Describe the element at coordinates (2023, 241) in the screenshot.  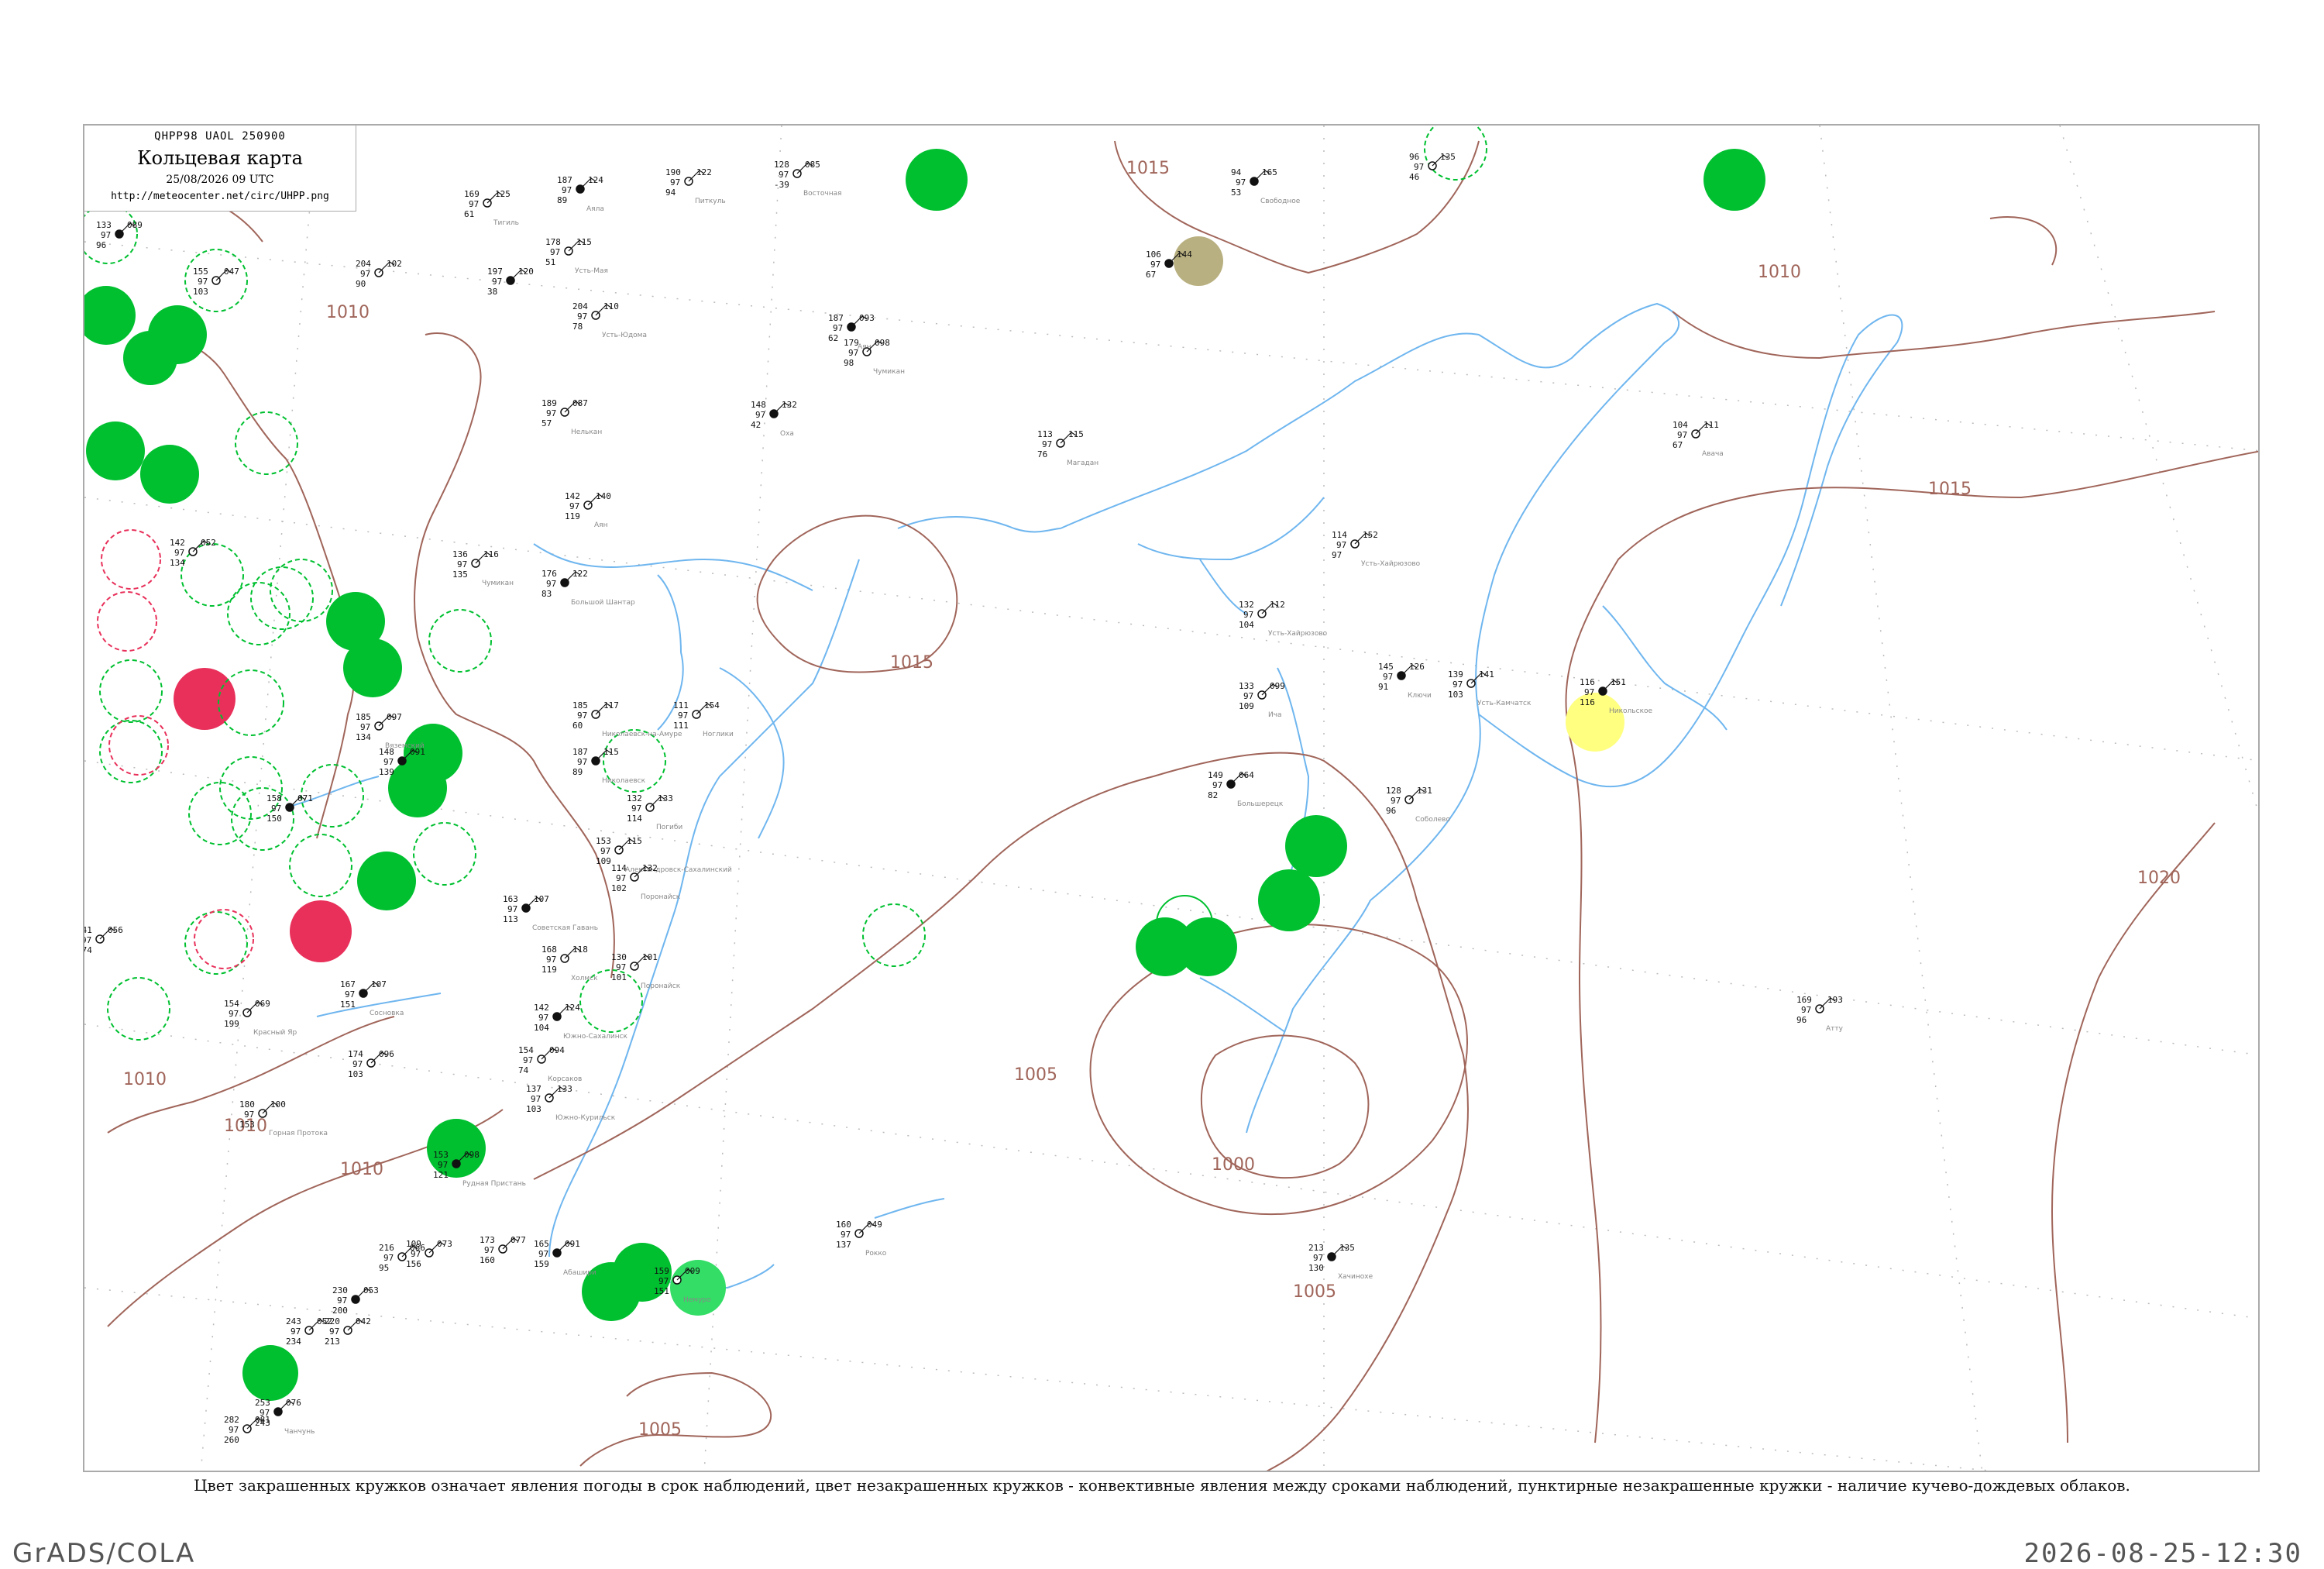
I see `isobar-1010-ne2` at that location.